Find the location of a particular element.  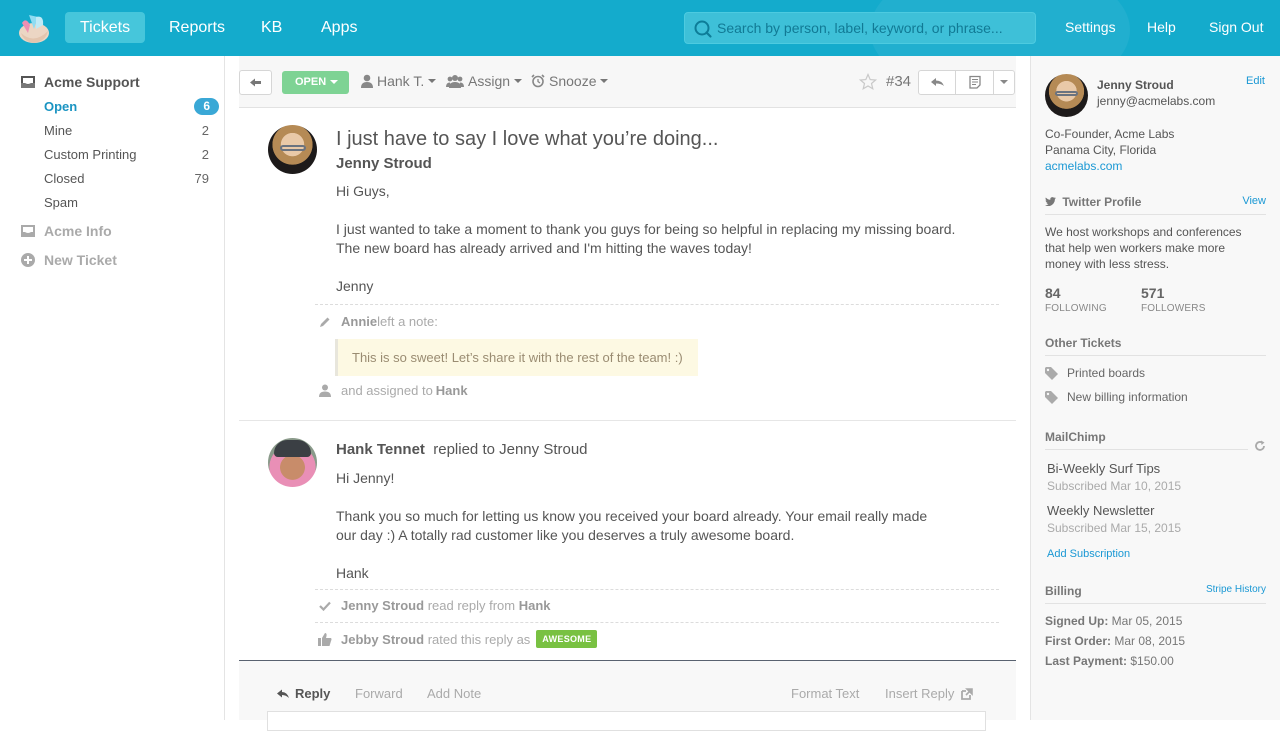

mailchimp-list-subscribed: Subscribed Mar 10, 2015 is located at coordinates (1114, 486).